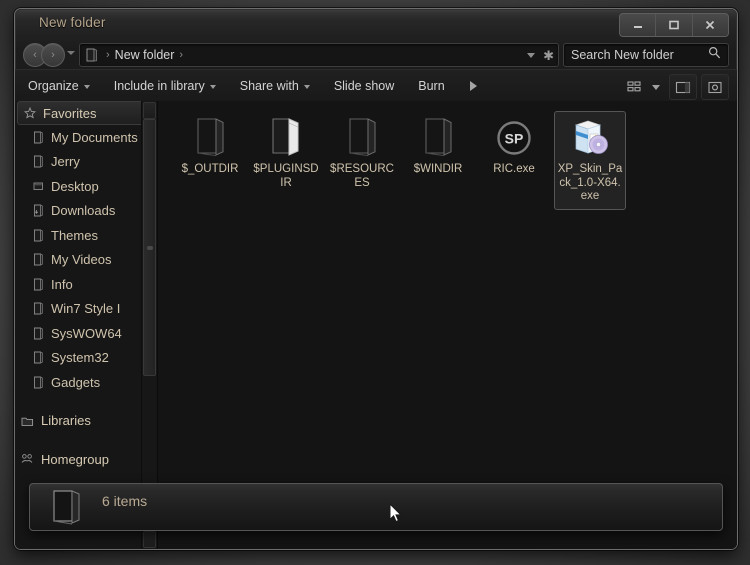 The image size is (750, 565). What do you see at coordinates (59, 86) in the screenshot?
I see `toolbar-item-organize: Organize` at bounding box center [59, 86].